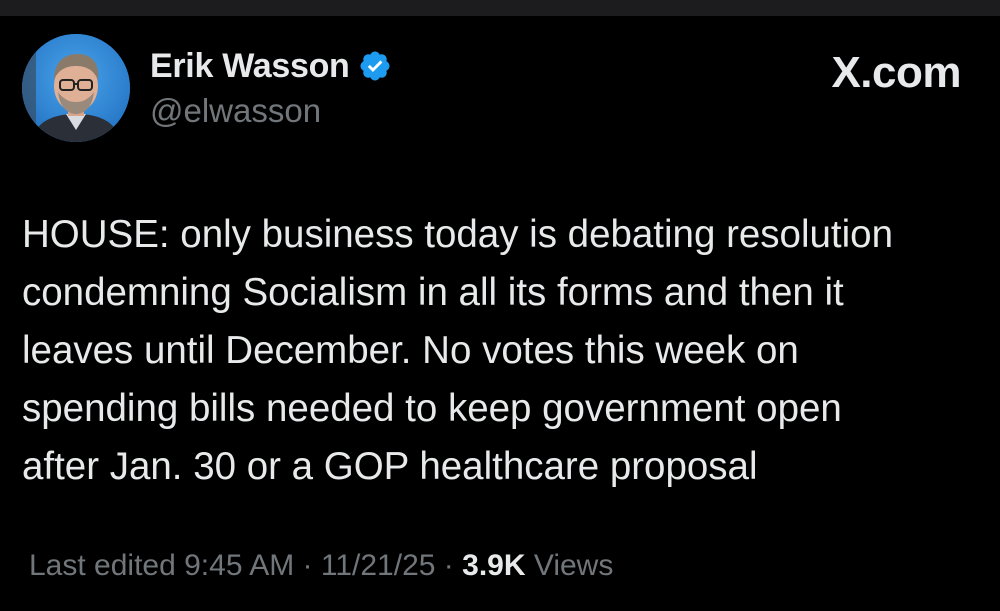 The image size is (1000, 611). What do you see at coordinates (271, 111) in the screenshot?
I see `author-handle: @elwasson` at bounding box center [271, 111].